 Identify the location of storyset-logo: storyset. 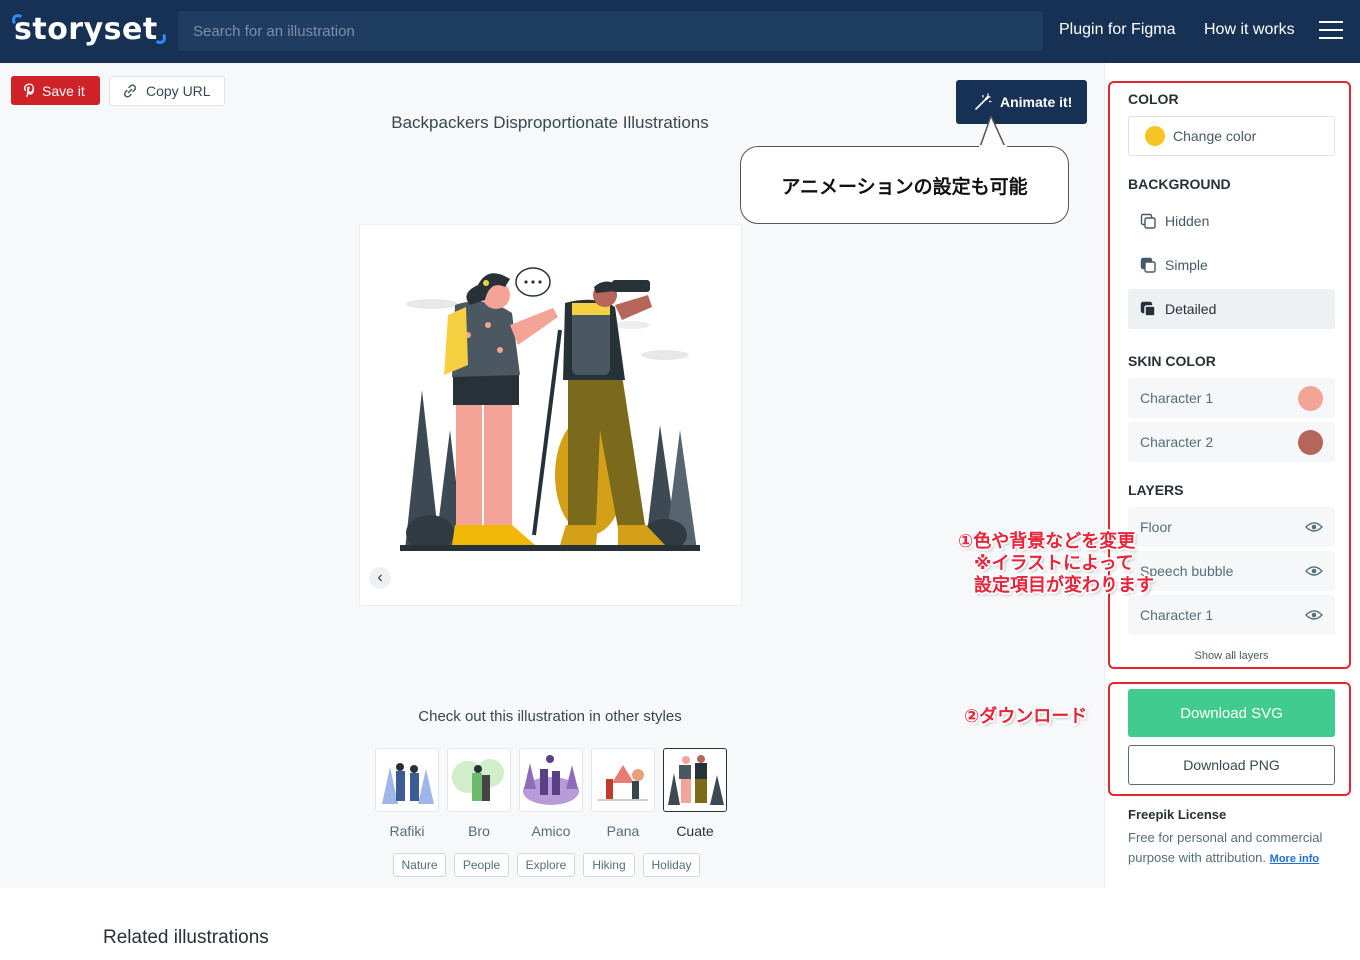
(89, 30).